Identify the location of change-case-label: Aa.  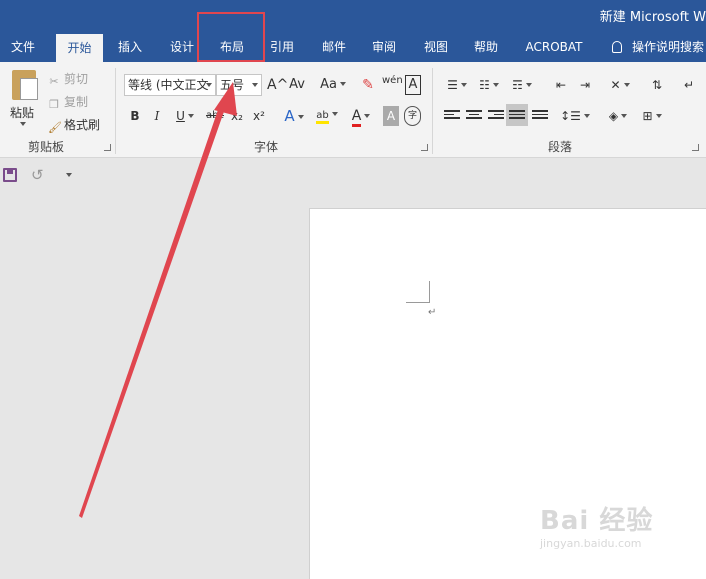
(328, 84).